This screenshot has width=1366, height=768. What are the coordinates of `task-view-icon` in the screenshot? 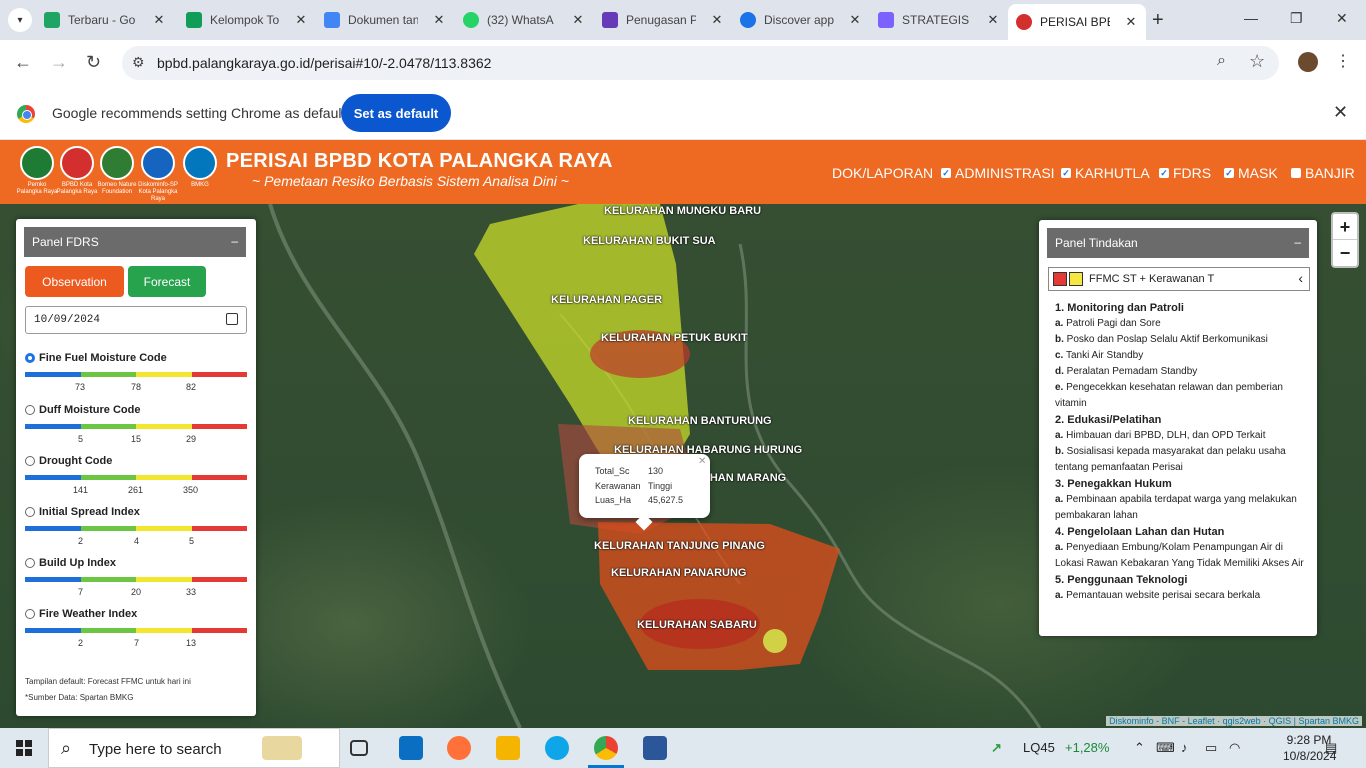 It's located at (359, 748).